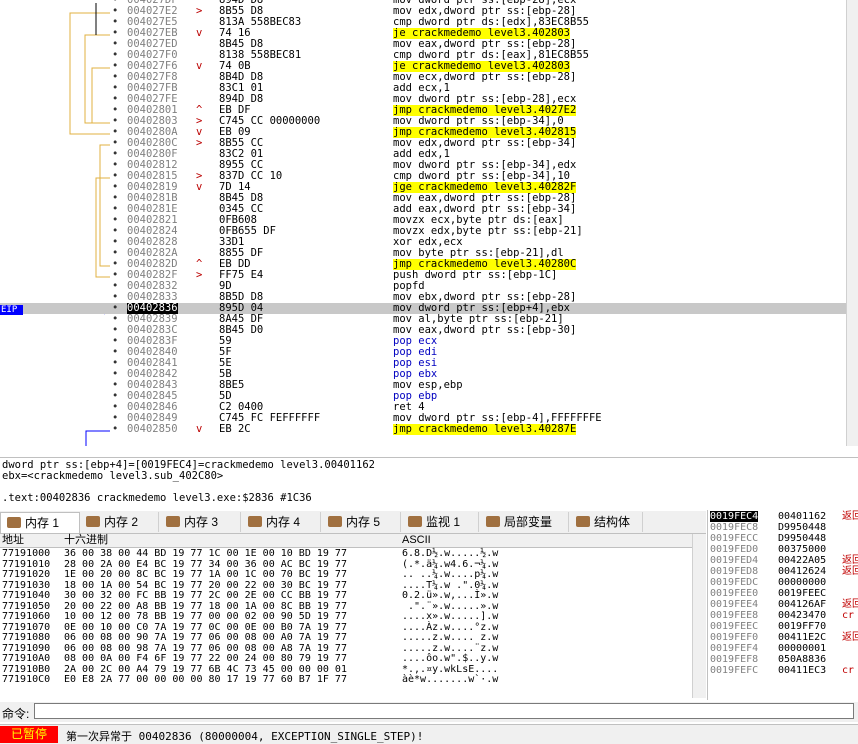 The image size is (858, 744). What do you see at coordinates (440, 522) in the screenshot?
I see `tab-6: 监视 1` at bounding box center [440, 522].